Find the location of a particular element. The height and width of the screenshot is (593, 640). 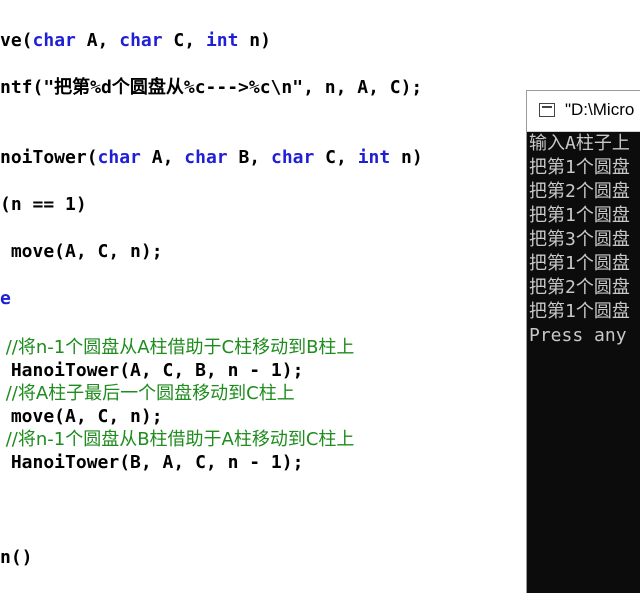

code-line-hanoi-call-2: HanoiTower(B, A, C, n - 1); is located at coordinates (152, 462).